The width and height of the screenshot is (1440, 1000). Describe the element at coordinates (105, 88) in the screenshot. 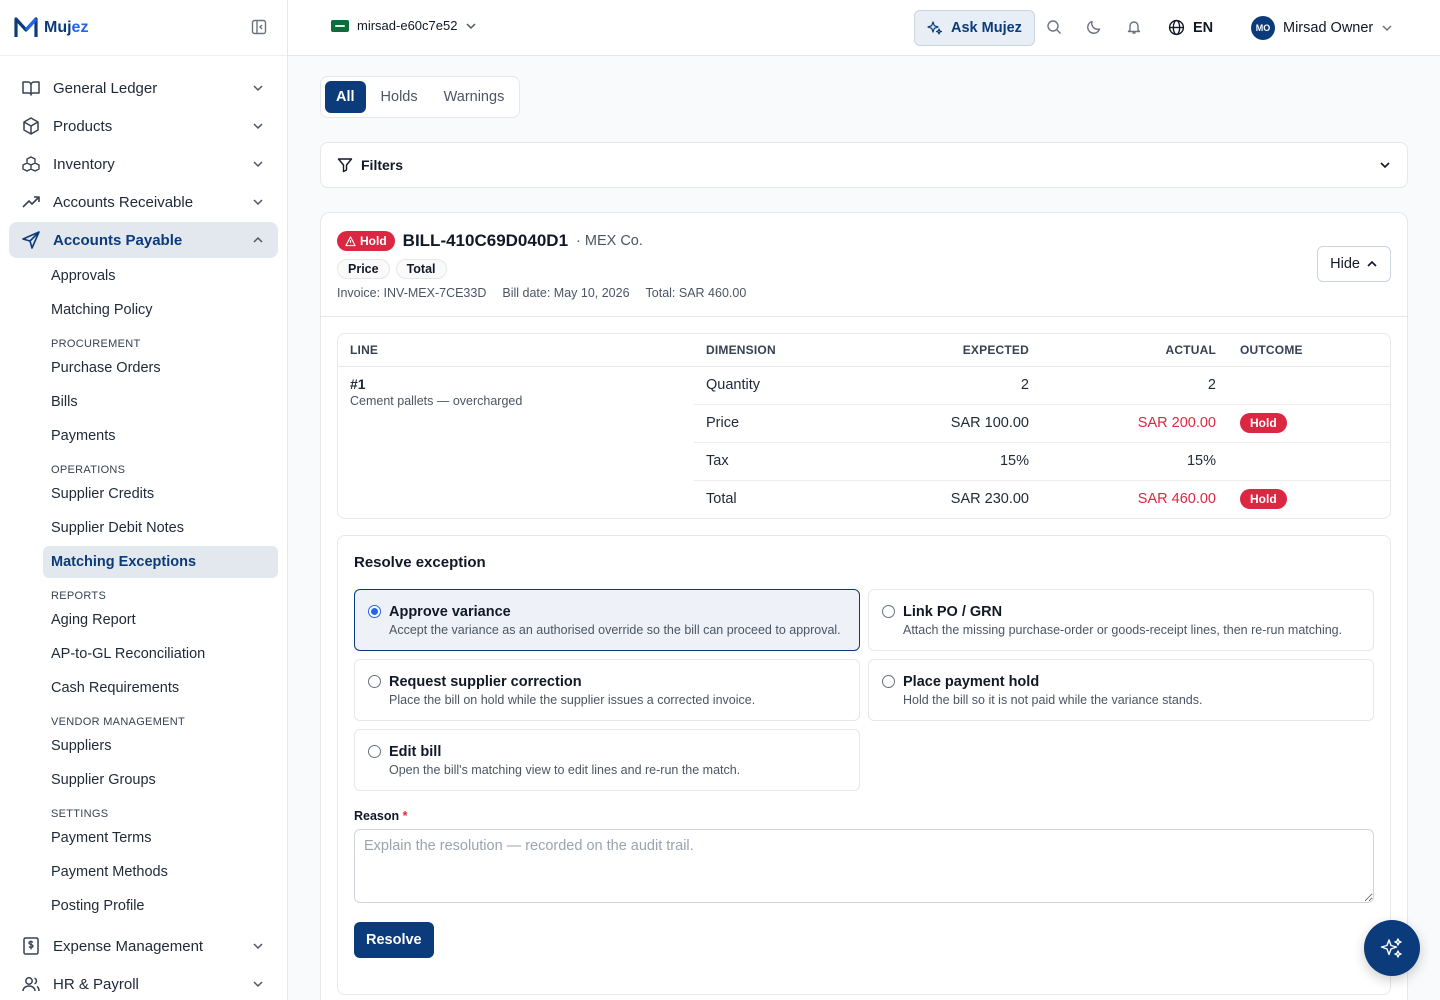

I see `sidebar-item-label: General Ledger` at that location.